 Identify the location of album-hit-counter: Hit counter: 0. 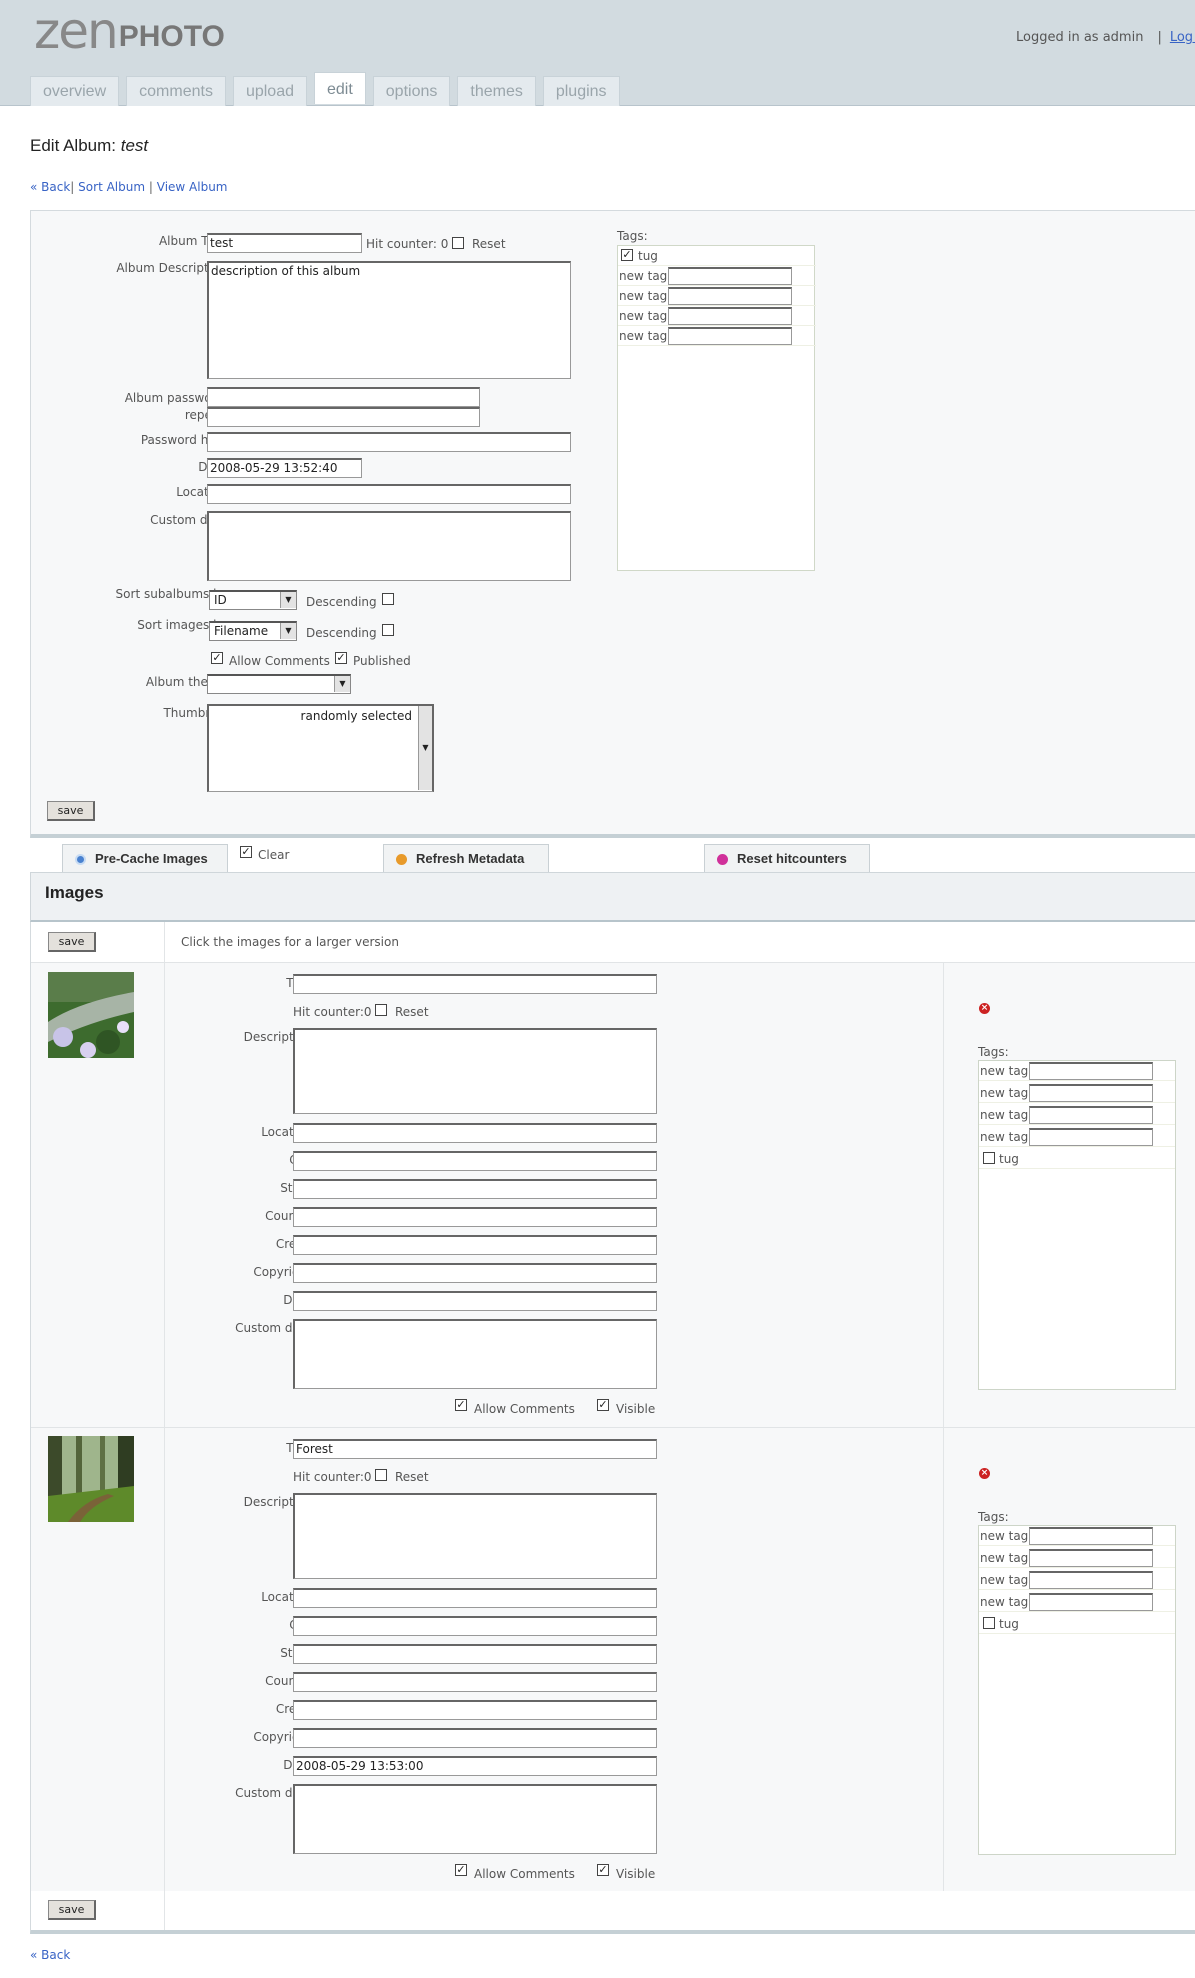
(407, 244).